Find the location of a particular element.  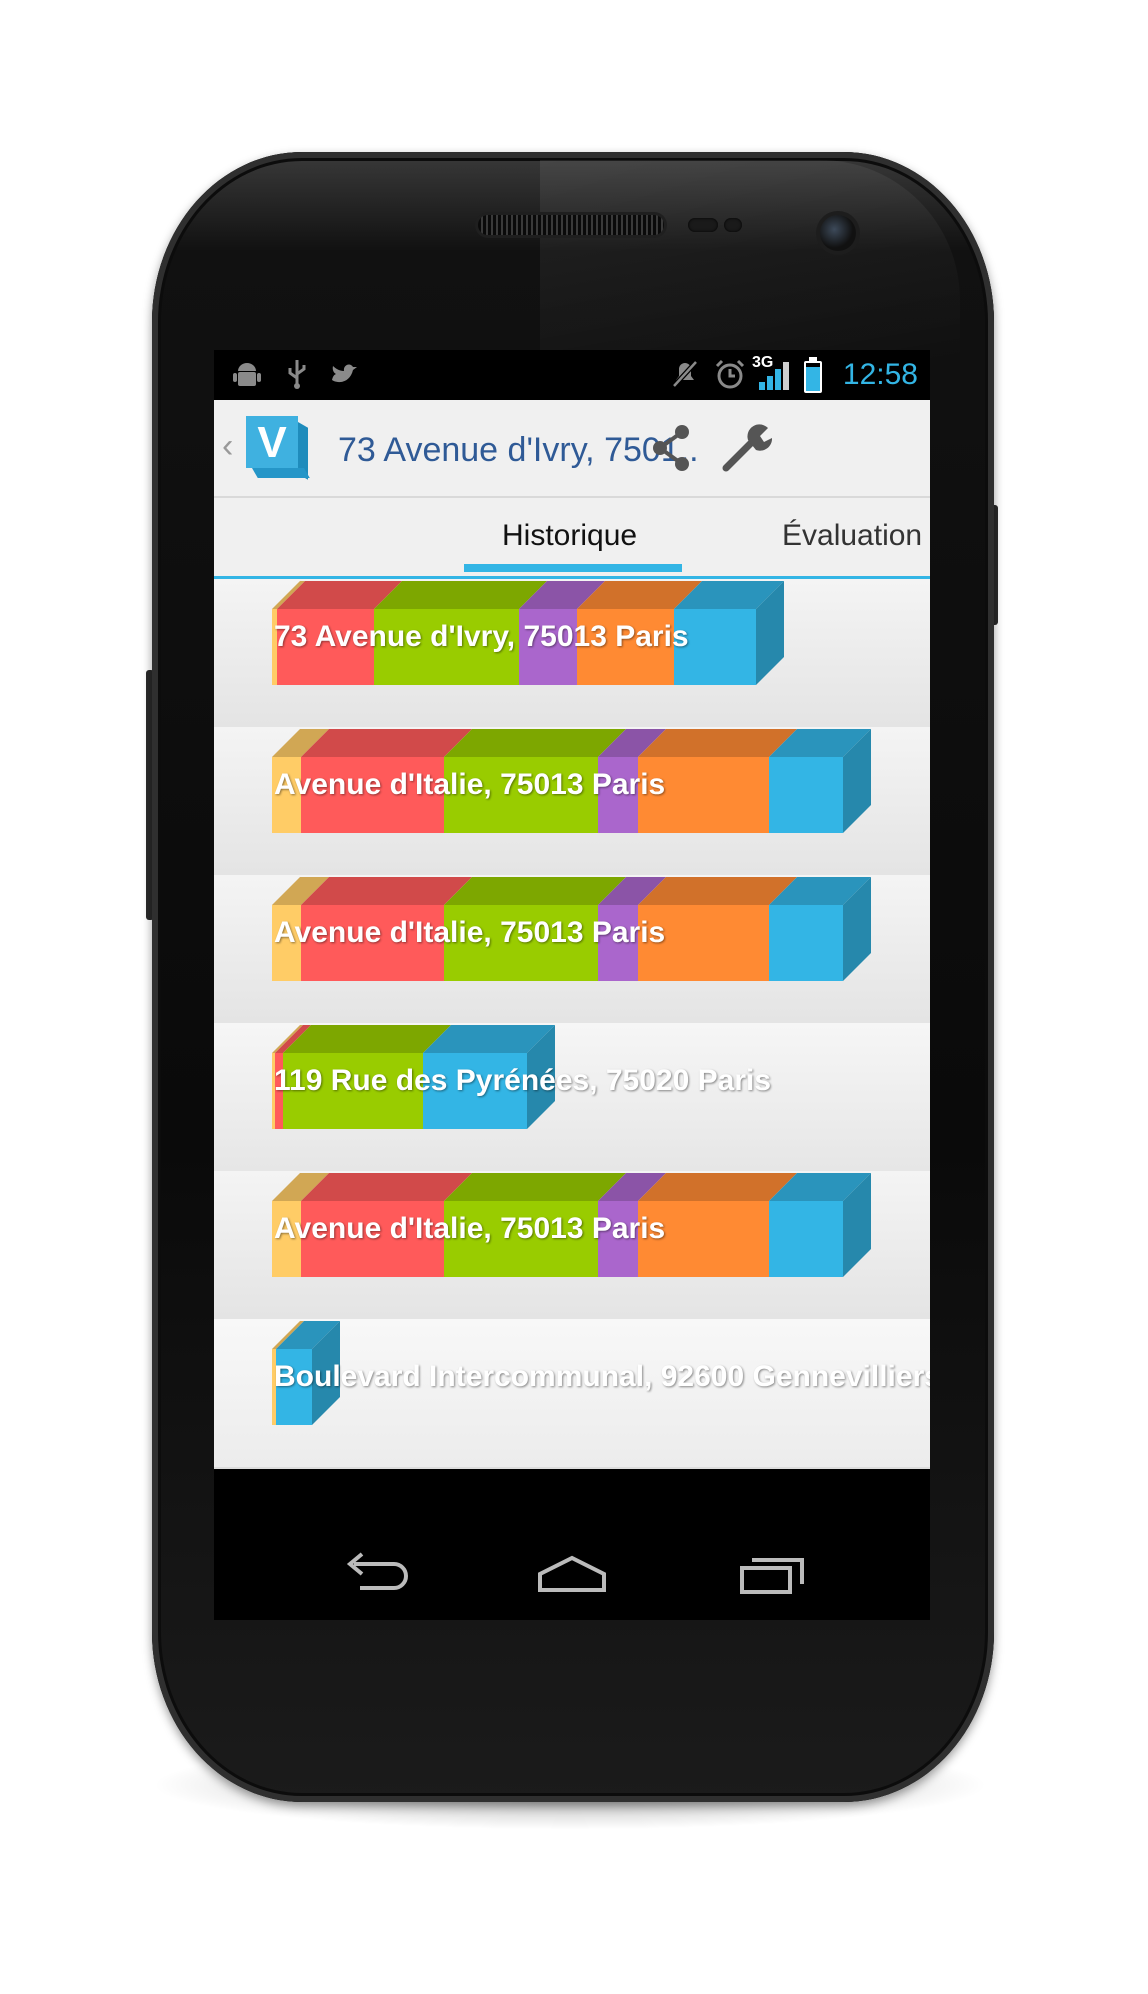

tab-historique: Historique is located at coordinates (569, 536).